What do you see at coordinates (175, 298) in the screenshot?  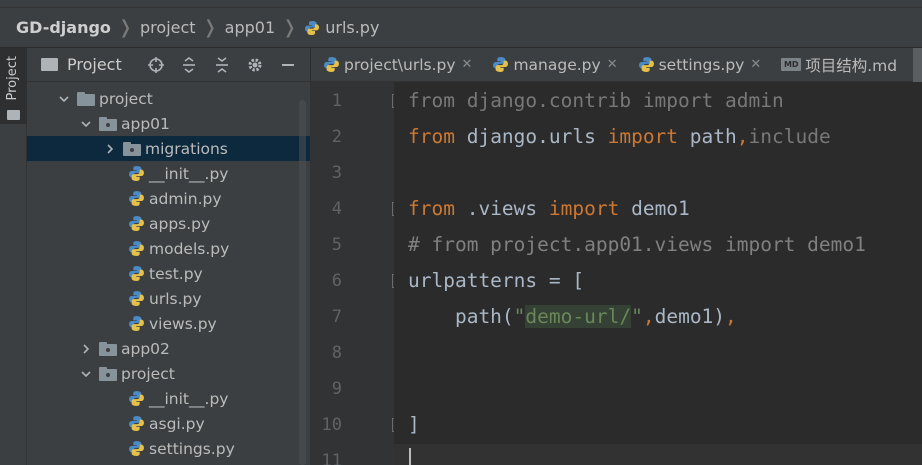 I see `tree-item-label: urls.py` at bounding box center [175, 298].